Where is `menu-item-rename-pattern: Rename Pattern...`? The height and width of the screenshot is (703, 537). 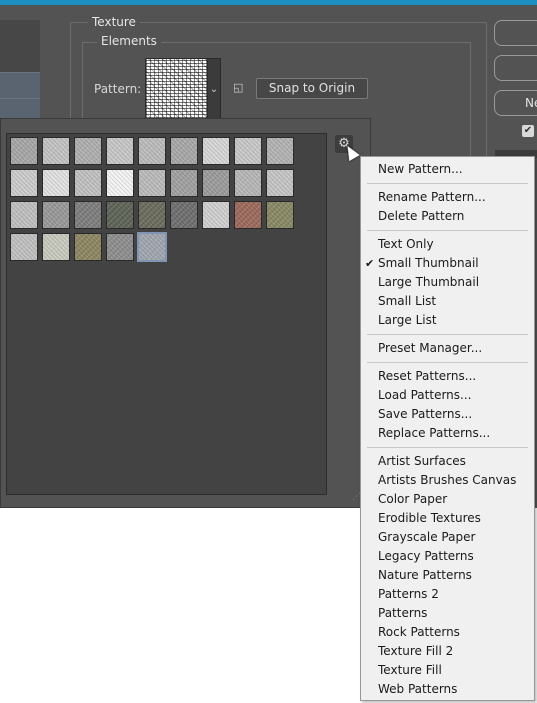 menu-item-rename-pattern: Rename Pattern... is located at coordinates (432, 197).